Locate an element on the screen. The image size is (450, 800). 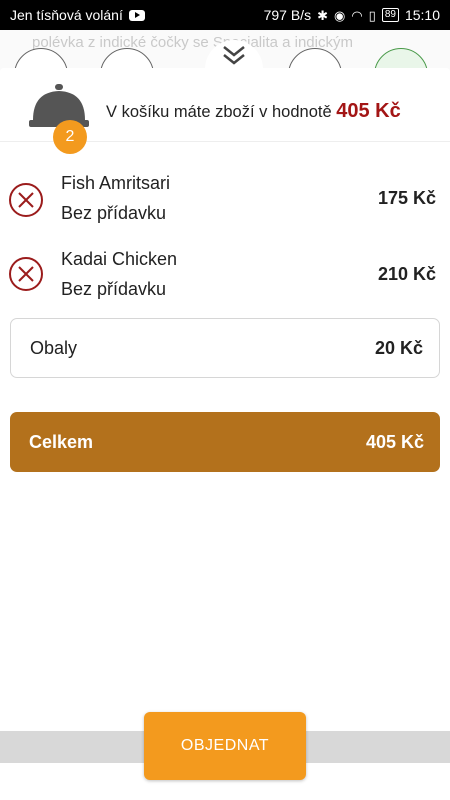
cart-item: Fish Amritsari Bez přídavku 175 Kč is located at coordinates (225, 199).